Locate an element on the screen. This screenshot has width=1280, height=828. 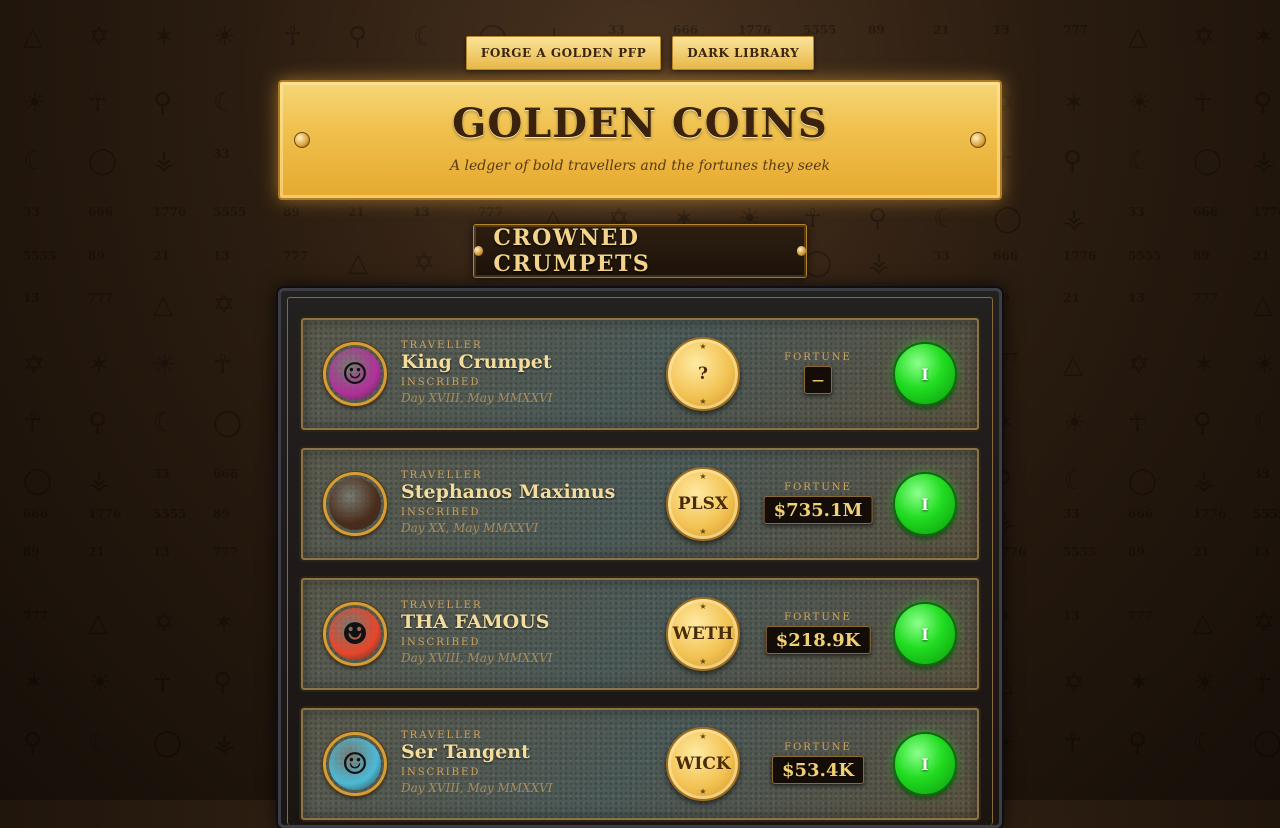
forge-golden-pfp-button: FORGE A GOLDEN PFP is located at coordinates (563, 53).